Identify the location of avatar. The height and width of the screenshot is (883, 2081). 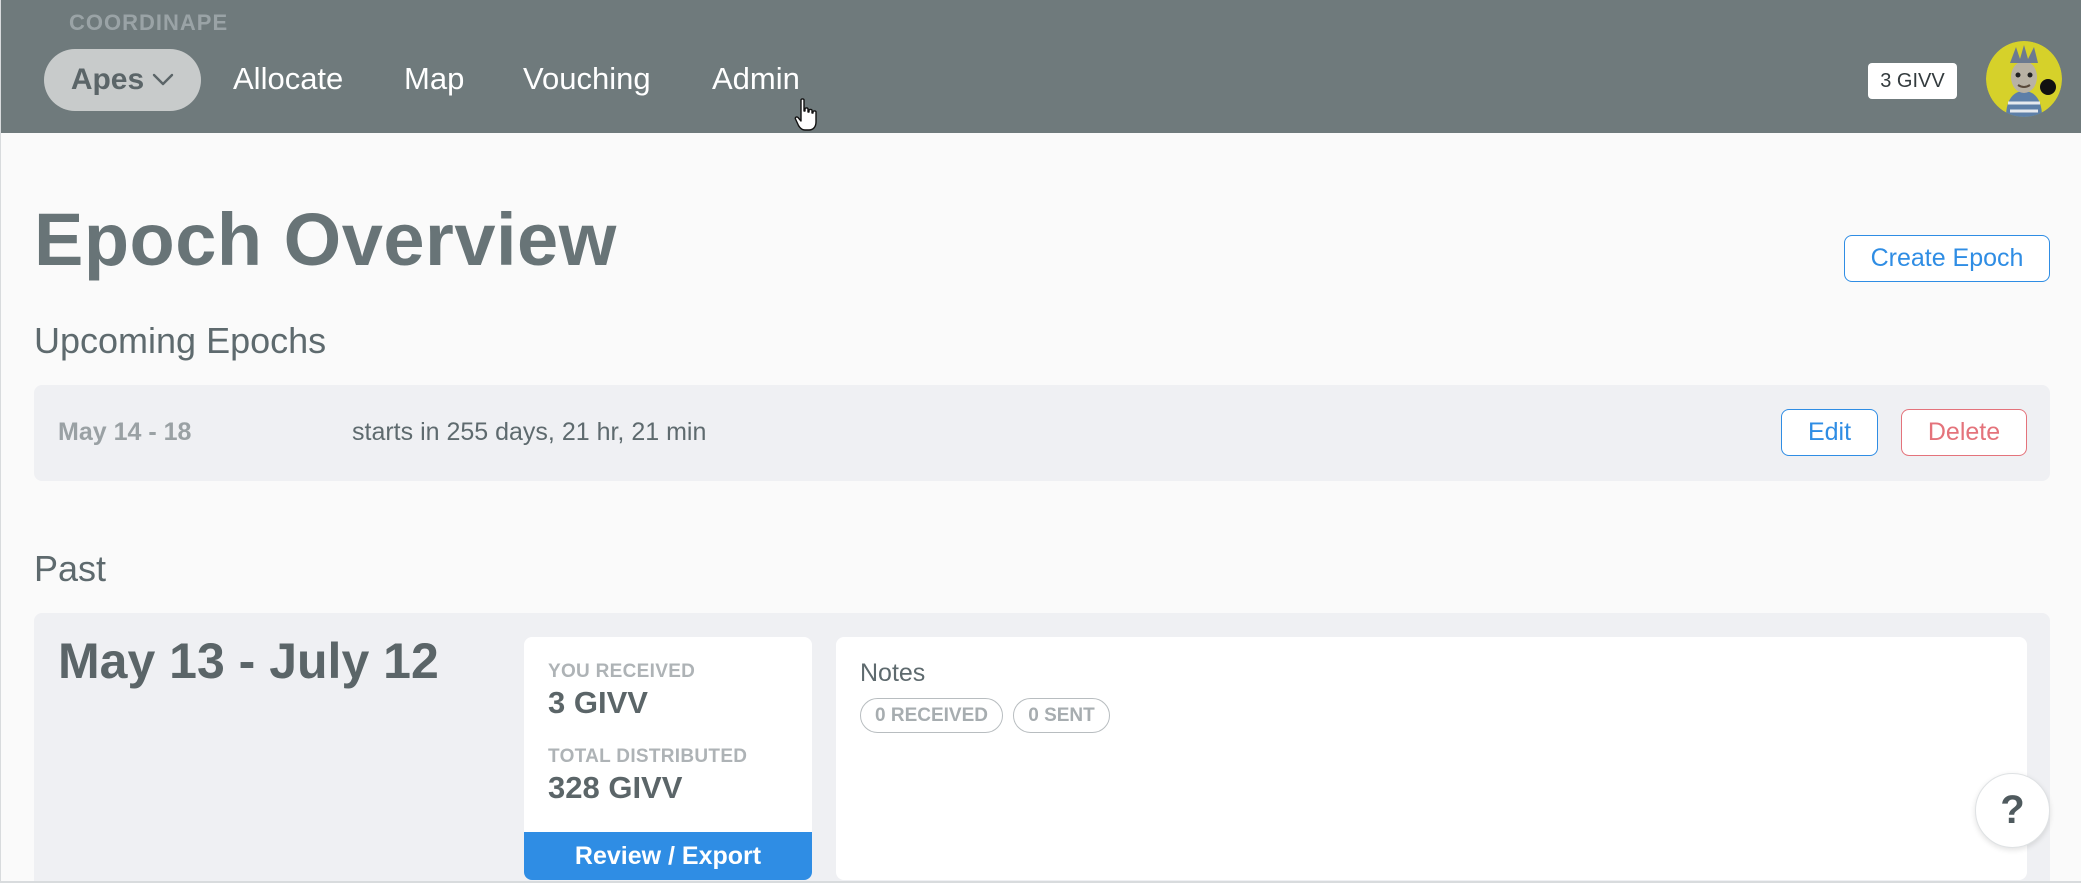
(2024, 79).